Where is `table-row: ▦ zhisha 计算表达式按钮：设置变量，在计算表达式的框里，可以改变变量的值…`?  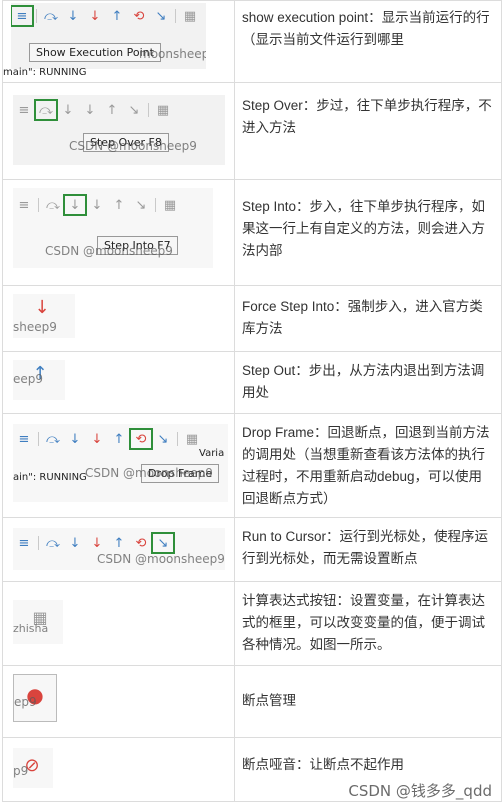
table-row: ▦ zhisha 计算表达式按钮：设置变量，在计算表达式的框里，可以改变变量的值… is located at coordinates (252, 624).